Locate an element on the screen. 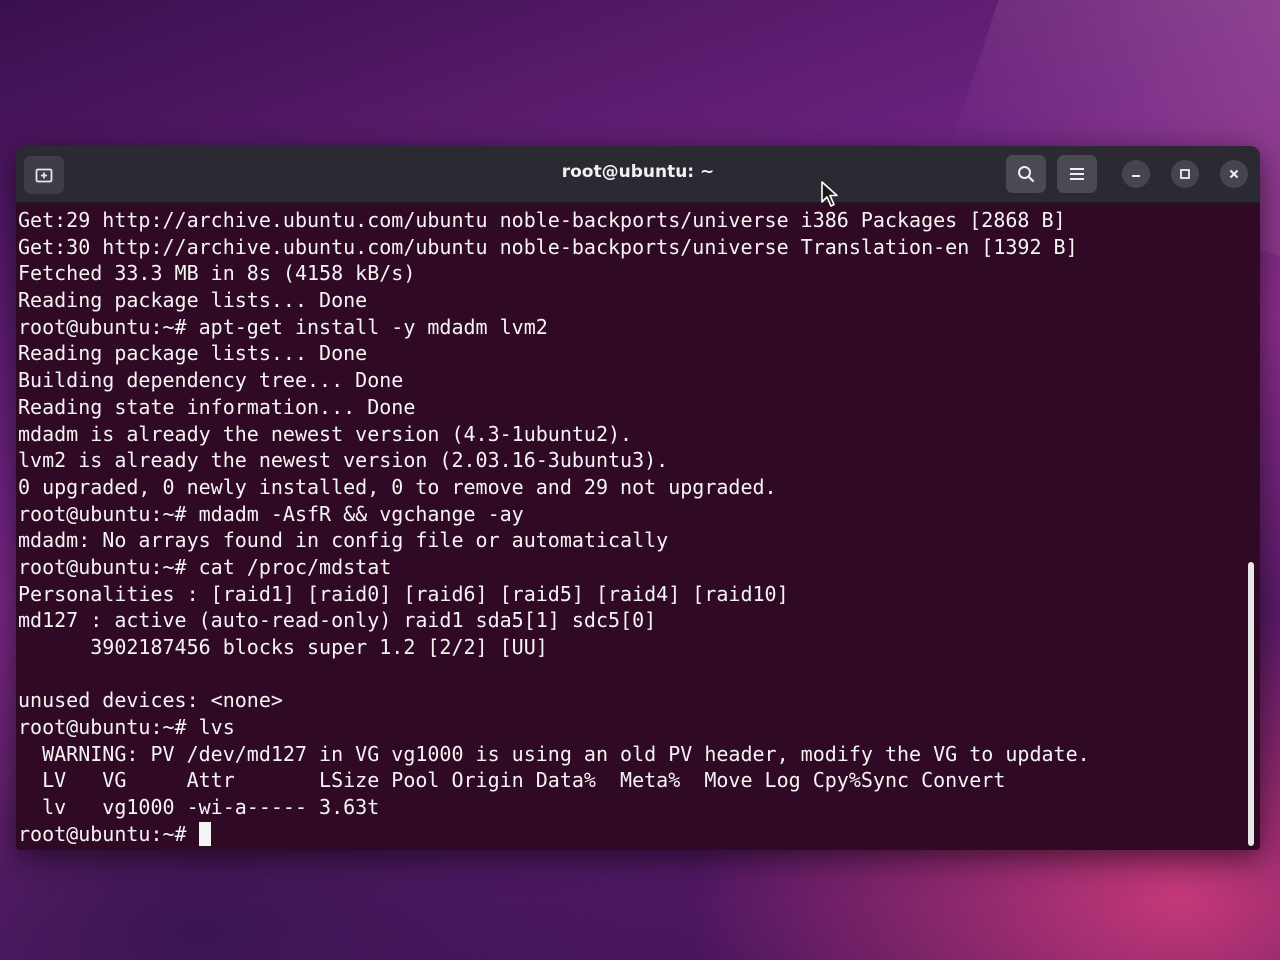  scrollbar-thumb is located at coordinates (1251, 704).